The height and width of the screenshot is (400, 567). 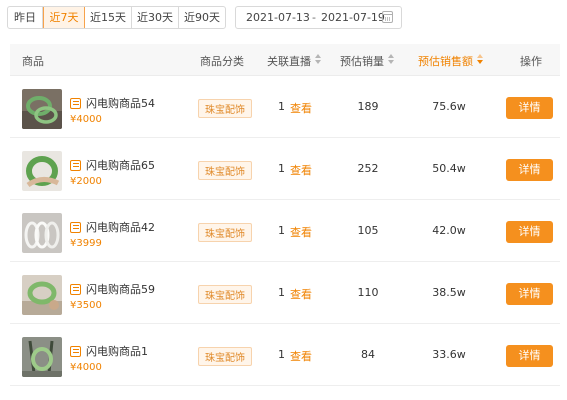 I want to click on product-name-line: 闪电购商品42, so click(x=112, y=227).